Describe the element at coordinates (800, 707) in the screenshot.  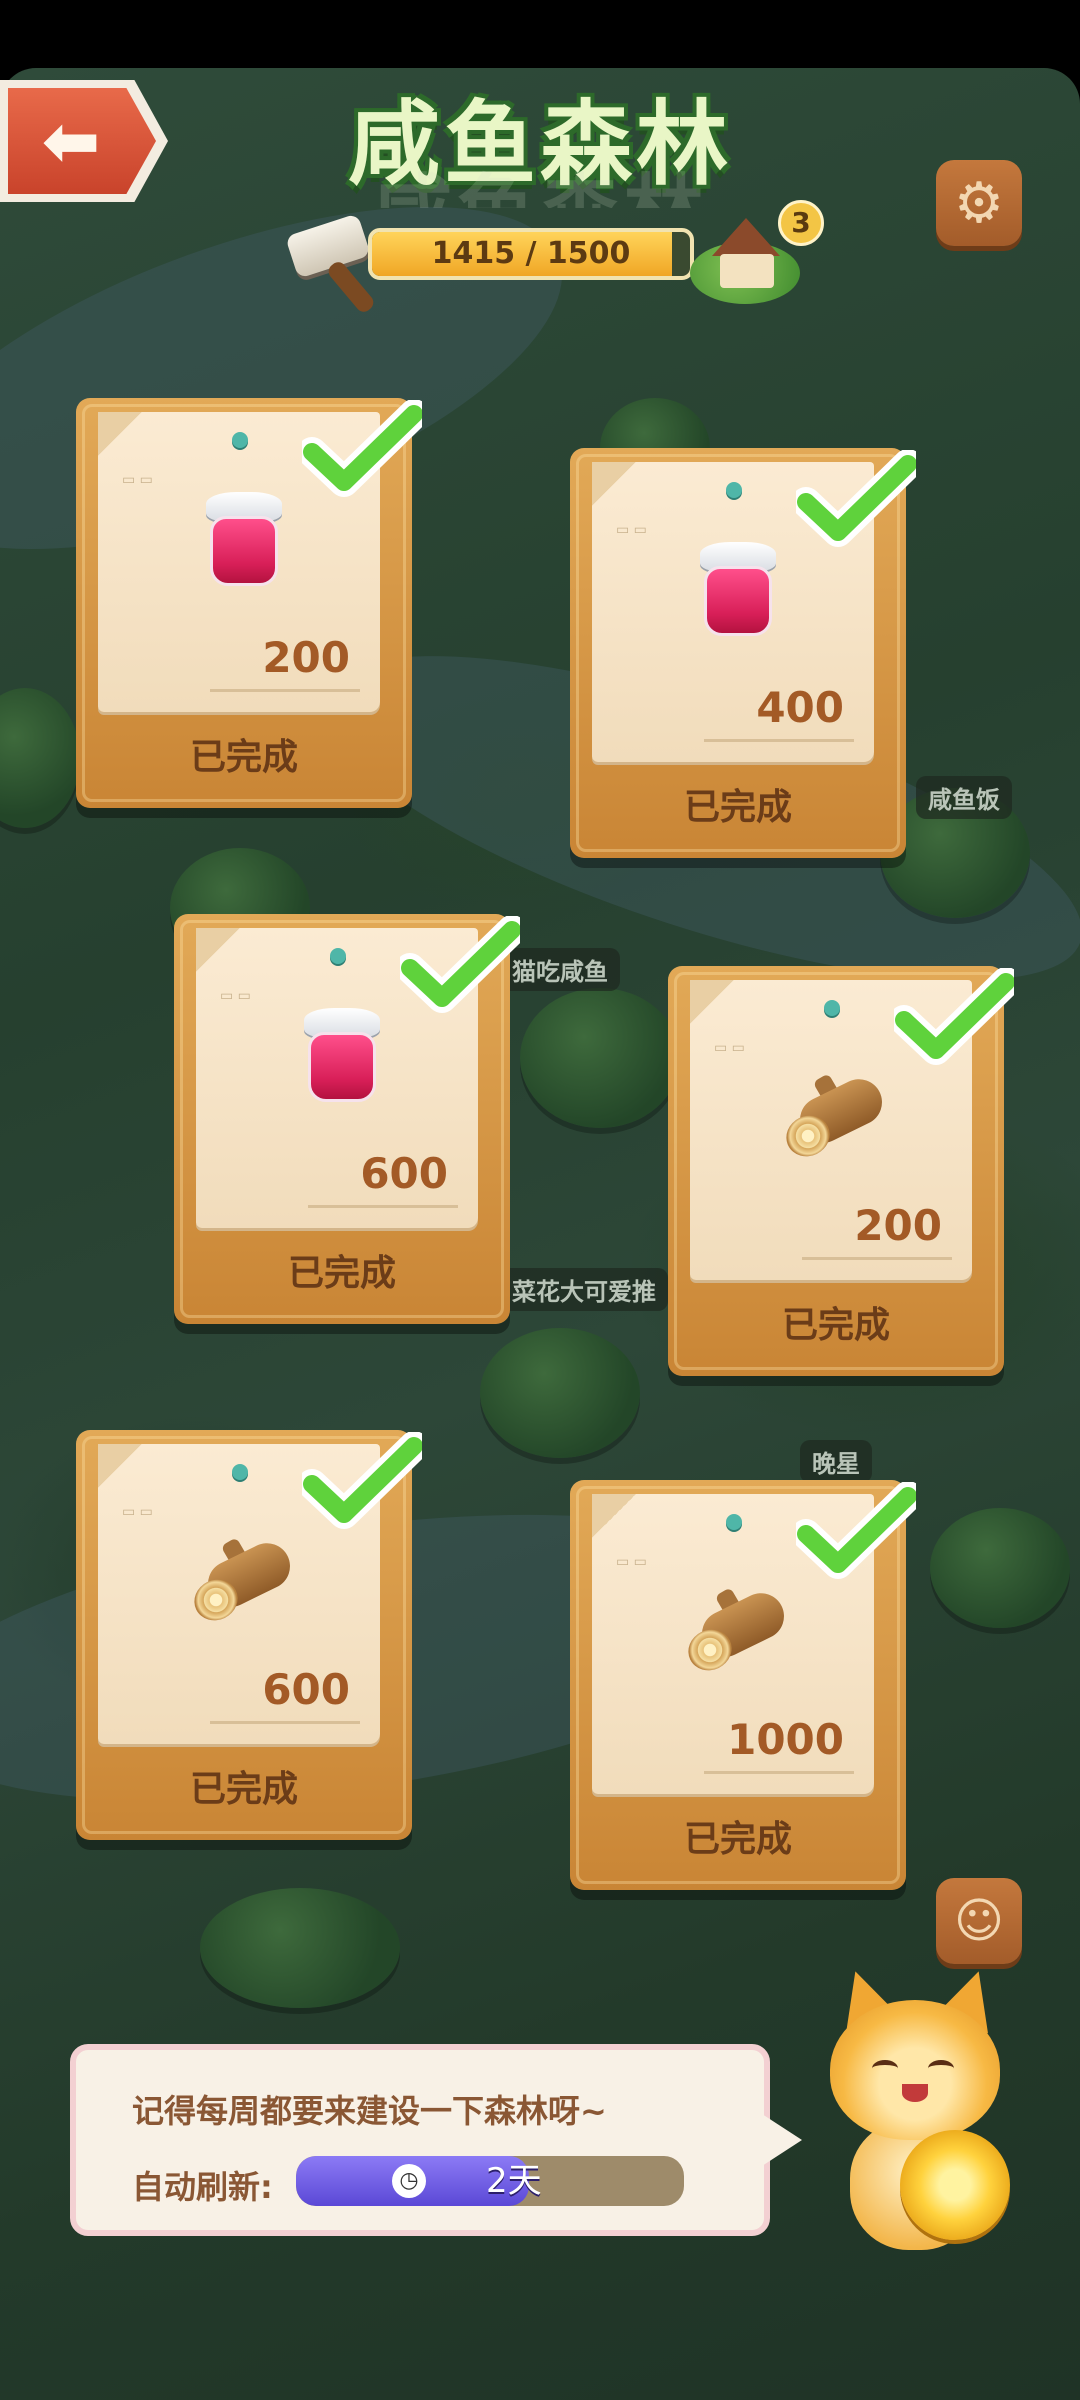
I see `task-amount: 400` at that location.